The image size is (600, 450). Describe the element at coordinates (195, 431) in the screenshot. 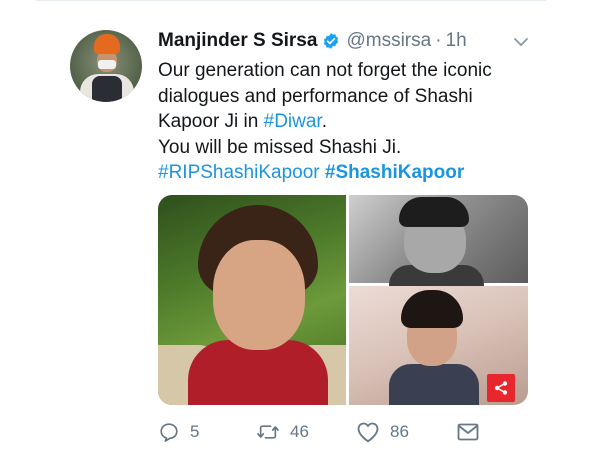

I see `reply-count: 5` at that location.